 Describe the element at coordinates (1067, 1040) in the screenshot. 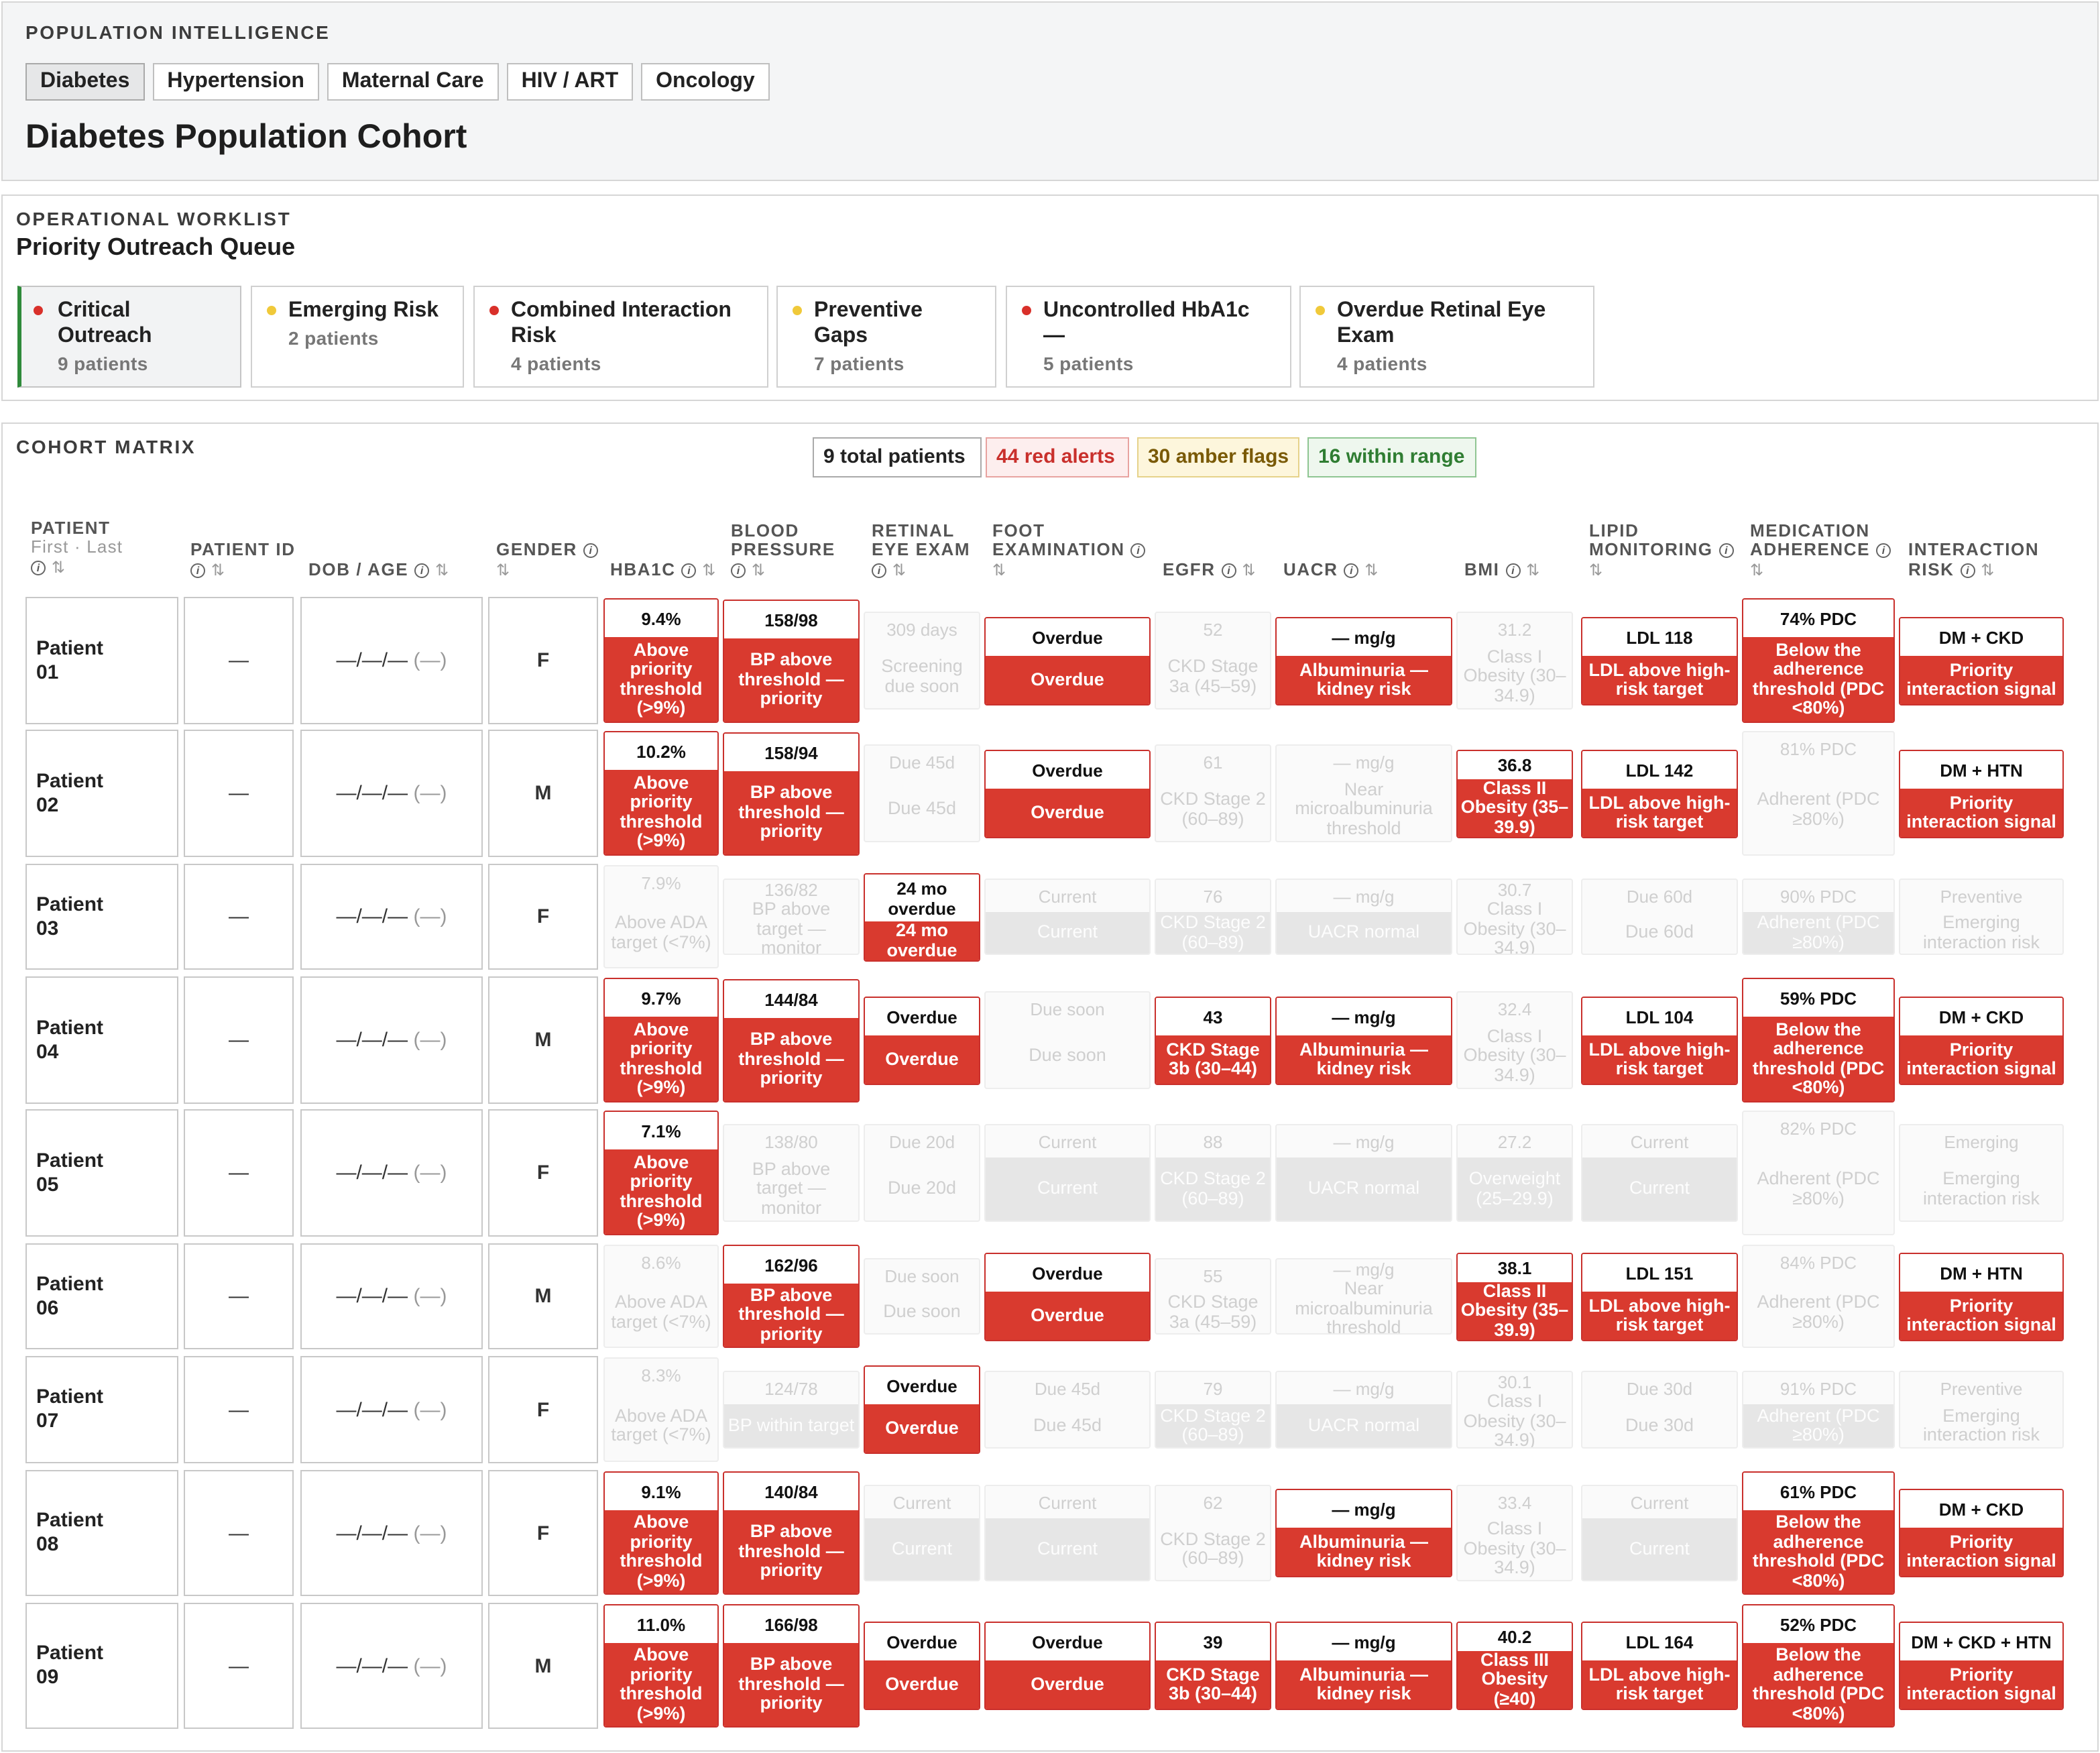

I see `metric-foot-examination-cell: Due soon Due soon` at that location.